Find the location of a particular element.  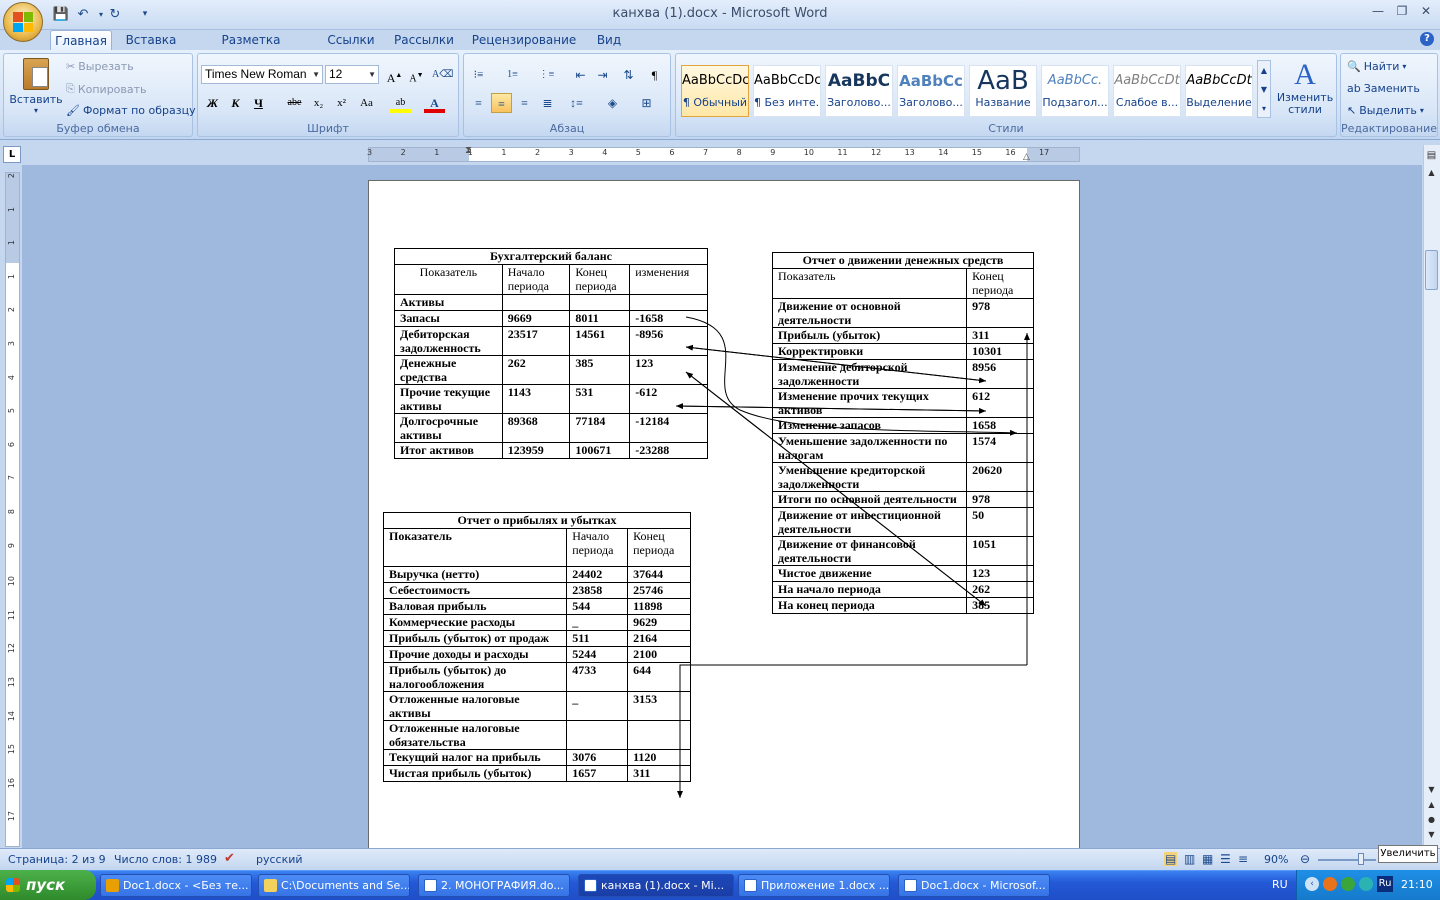

tab-references: Ссылки is located at coordinates (351, 40).